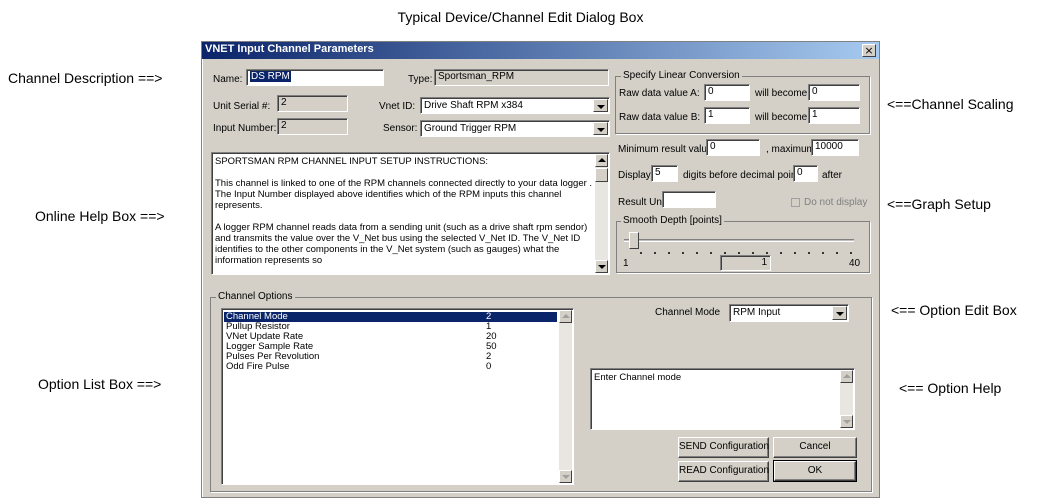  What do you see at coordinates (781, 117) in the screenshot?
I see `raw-b-becomes-label: will become` at bounding box center [781, 117].